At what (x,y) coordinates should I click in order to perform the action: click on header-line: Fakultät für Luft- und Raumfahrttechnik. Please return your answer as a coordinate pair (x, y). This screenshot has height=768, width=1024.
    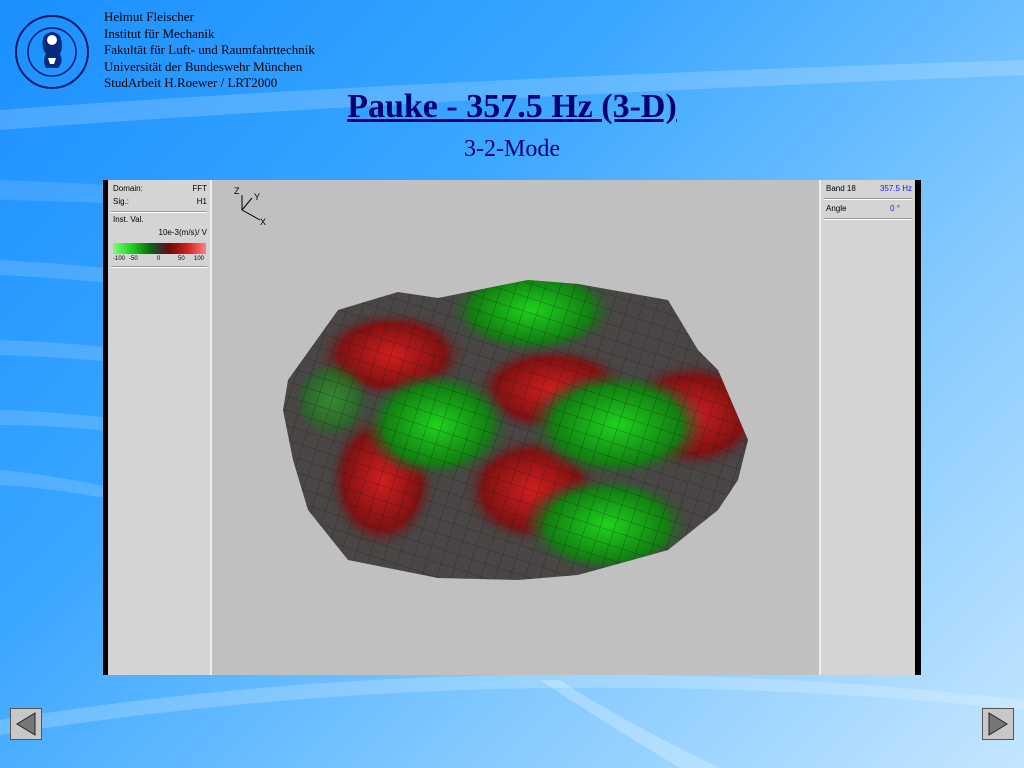
    Looking at the image, I should click on (209, 49).